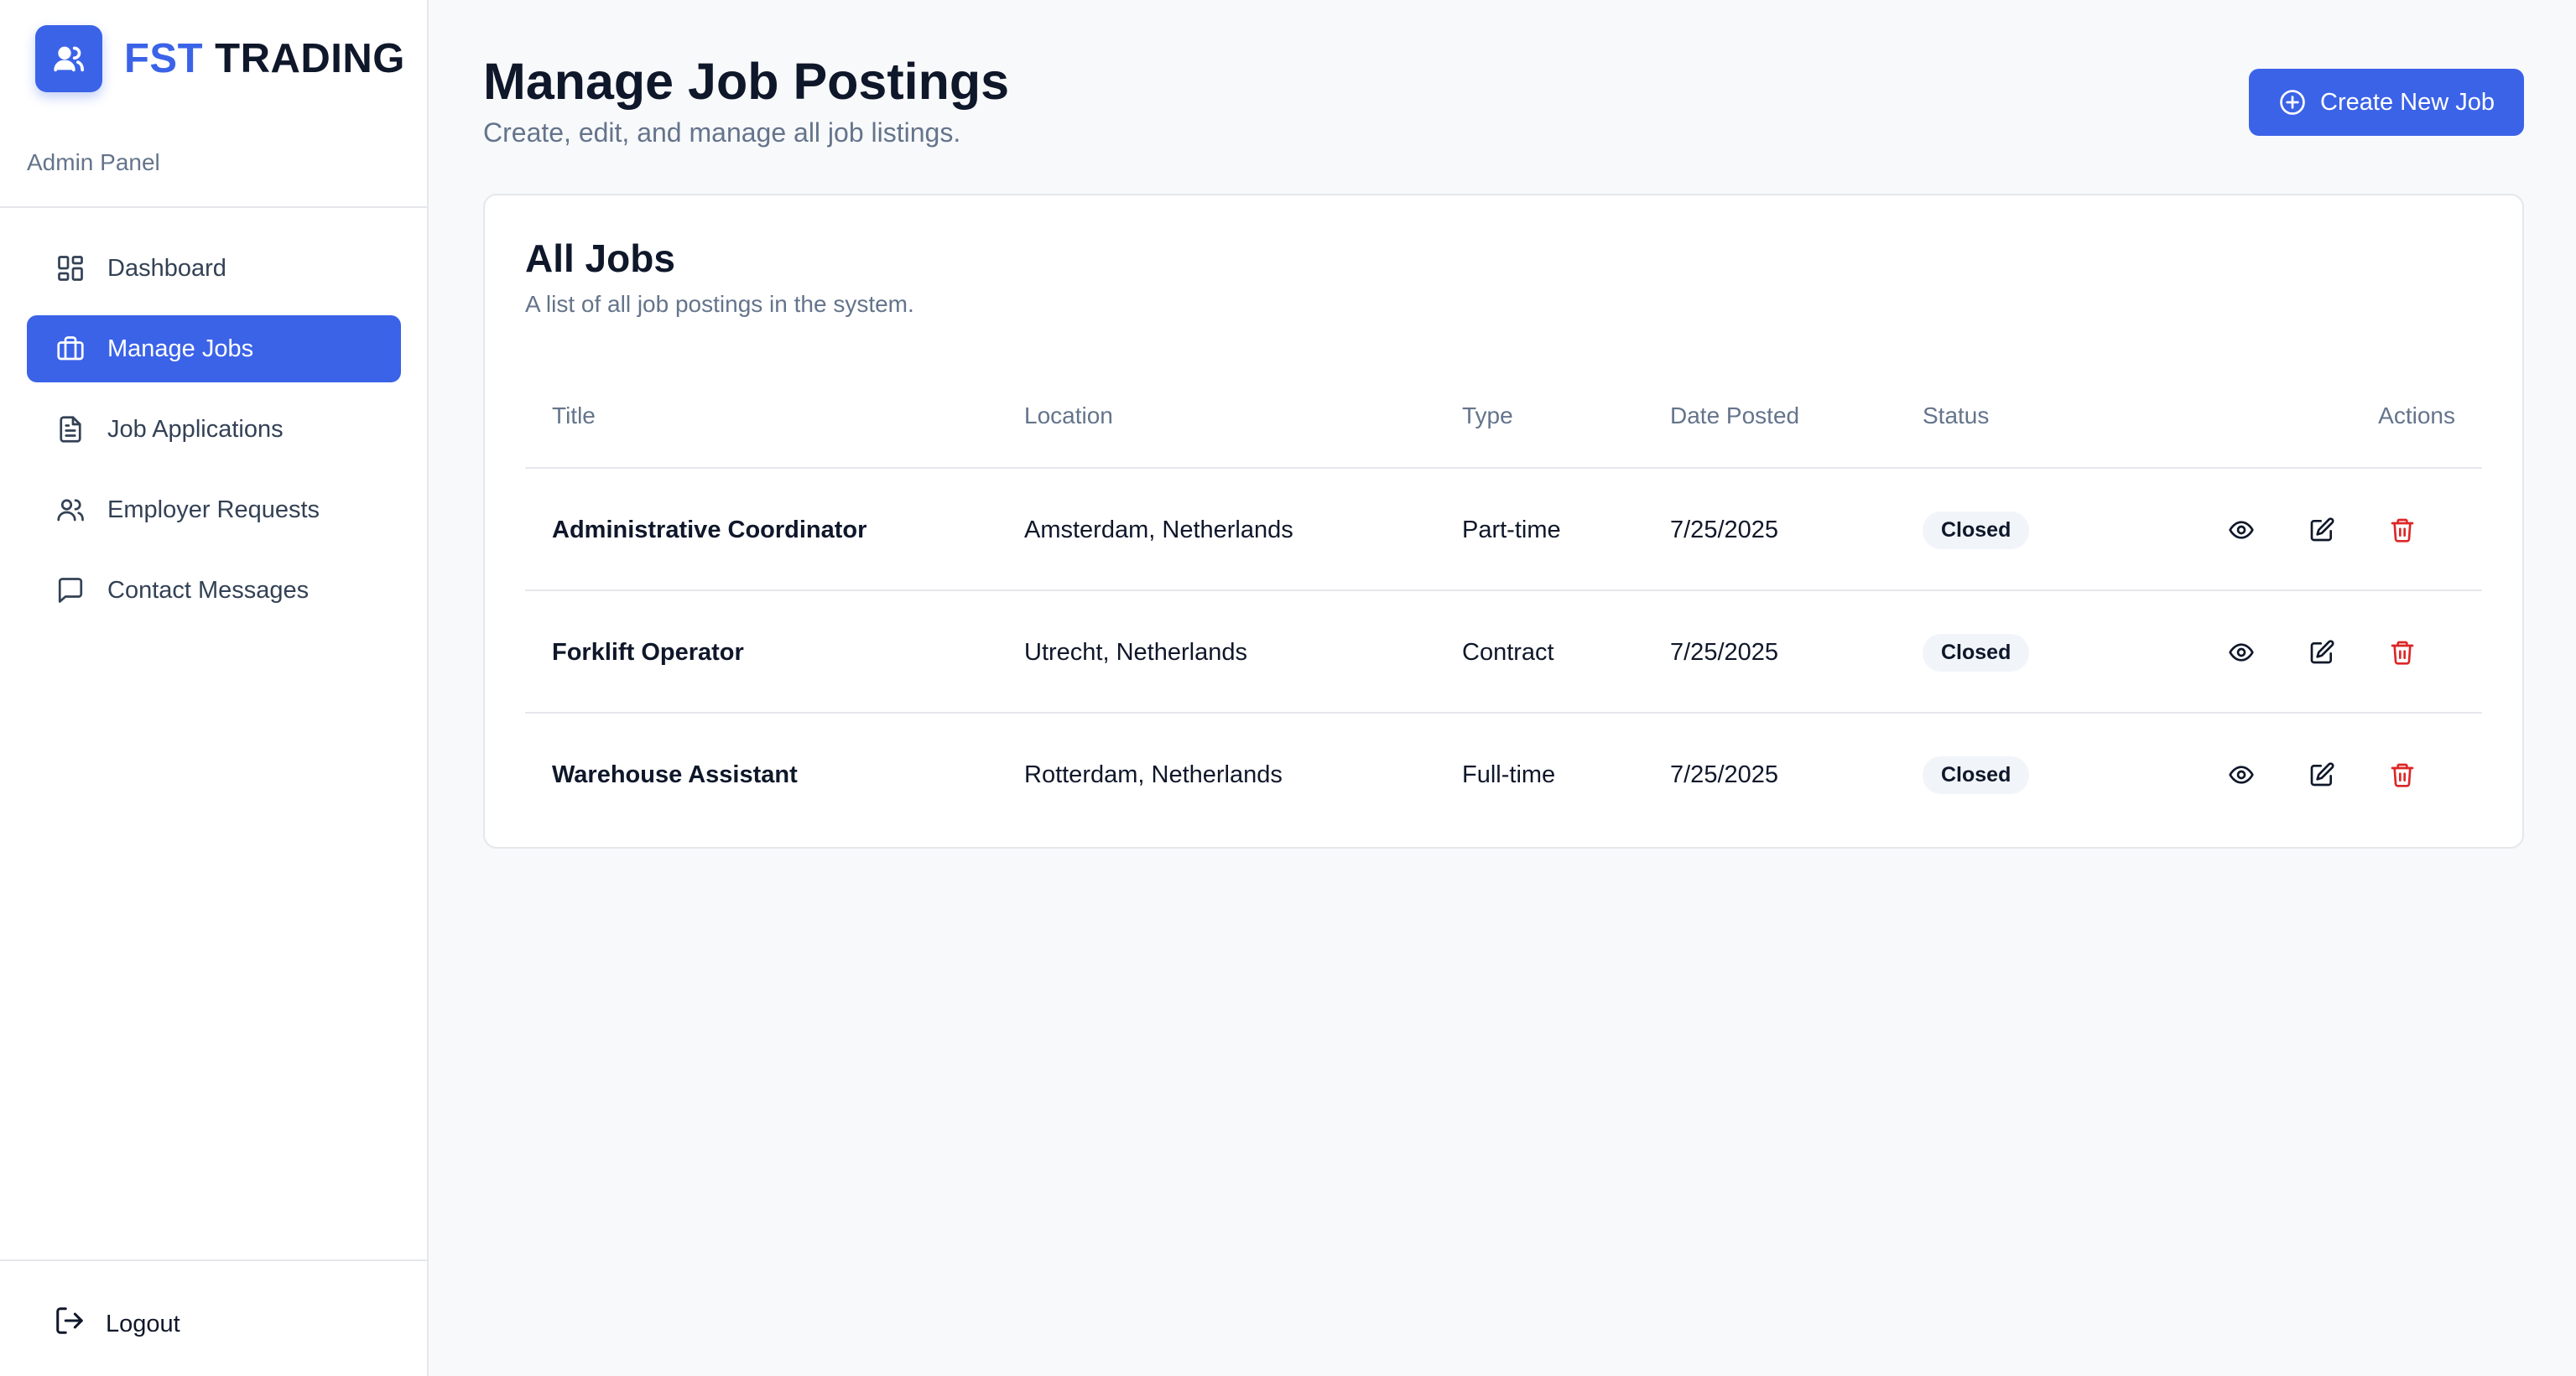 The image size is (2576, 1376). I want to click on column-header-actions: Actions, so click(2416, 415).